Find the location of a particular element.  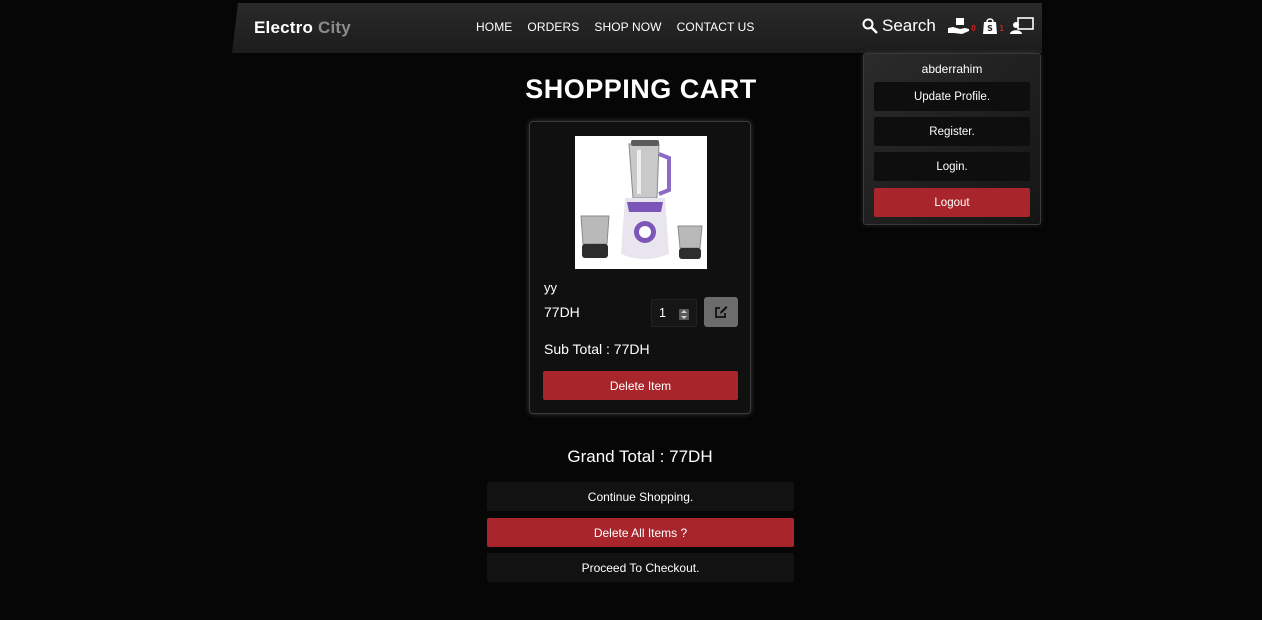

search-icon is located at coordinates (870, 26).